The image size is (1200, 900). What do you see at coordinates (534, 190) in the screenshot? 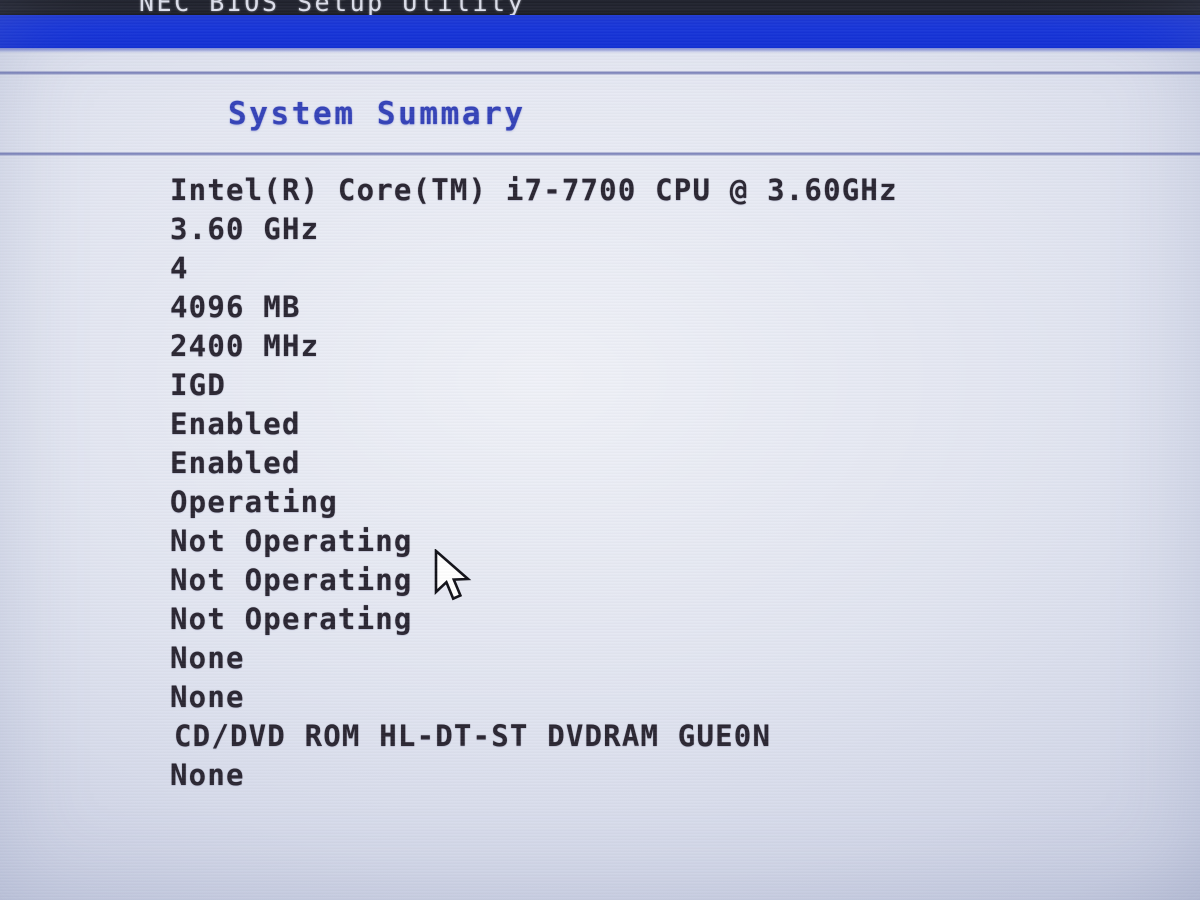
I see `summary-row-processor-type: Intel(R) Core(TM) i7-7700 CPU @ 3.60GHz` at bounding box center [534, 190].